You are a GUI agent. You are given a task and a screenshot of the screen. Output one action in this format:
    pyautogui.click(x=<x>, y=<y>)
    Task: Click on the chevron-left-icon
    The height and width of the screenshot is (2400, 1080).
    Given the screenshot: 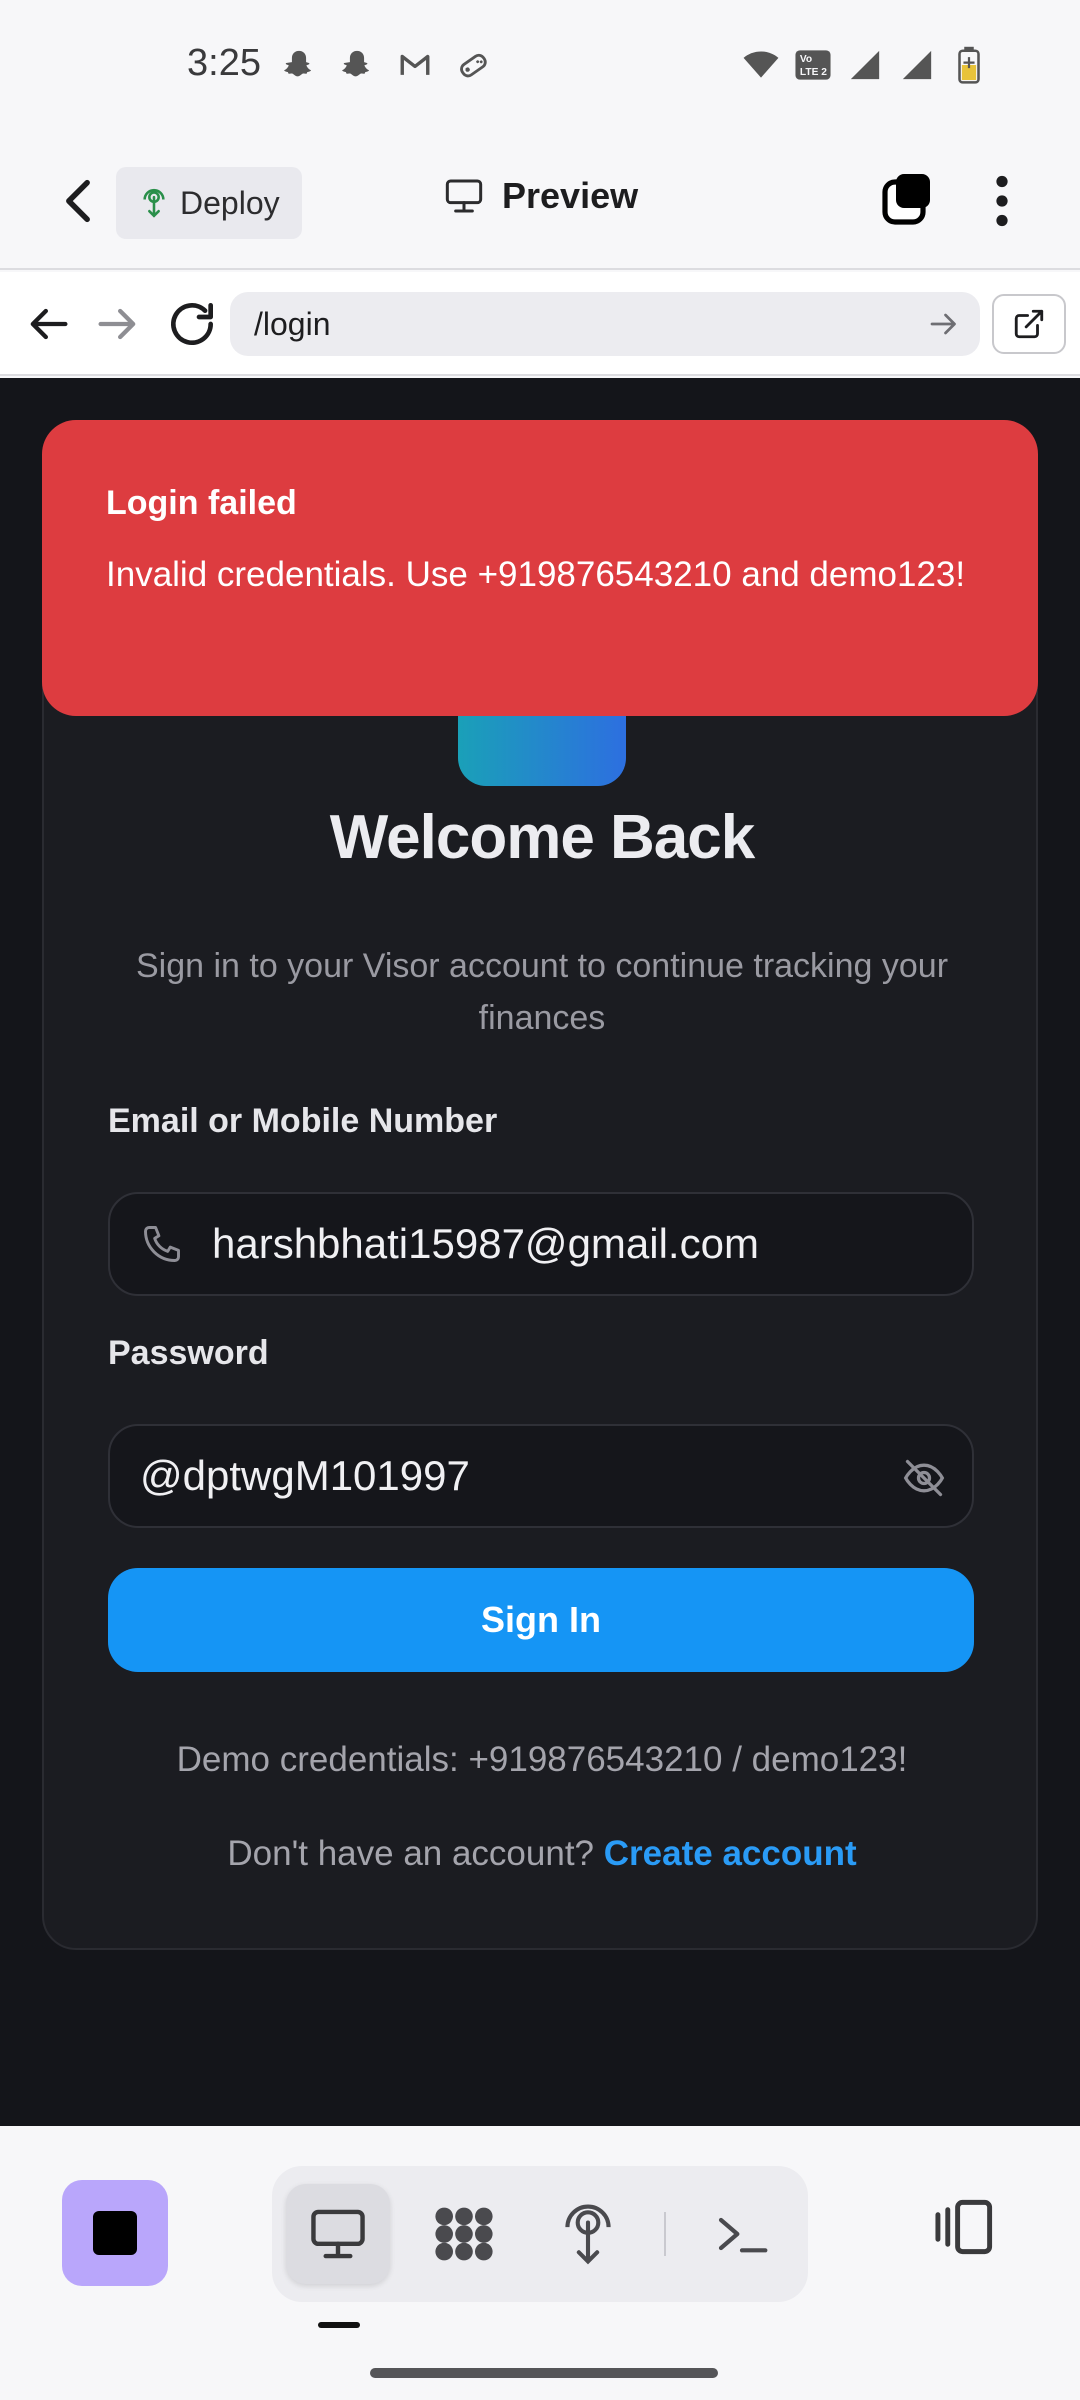 What is the action you would take?
    pyautogui.click(x=78, y=201)
    